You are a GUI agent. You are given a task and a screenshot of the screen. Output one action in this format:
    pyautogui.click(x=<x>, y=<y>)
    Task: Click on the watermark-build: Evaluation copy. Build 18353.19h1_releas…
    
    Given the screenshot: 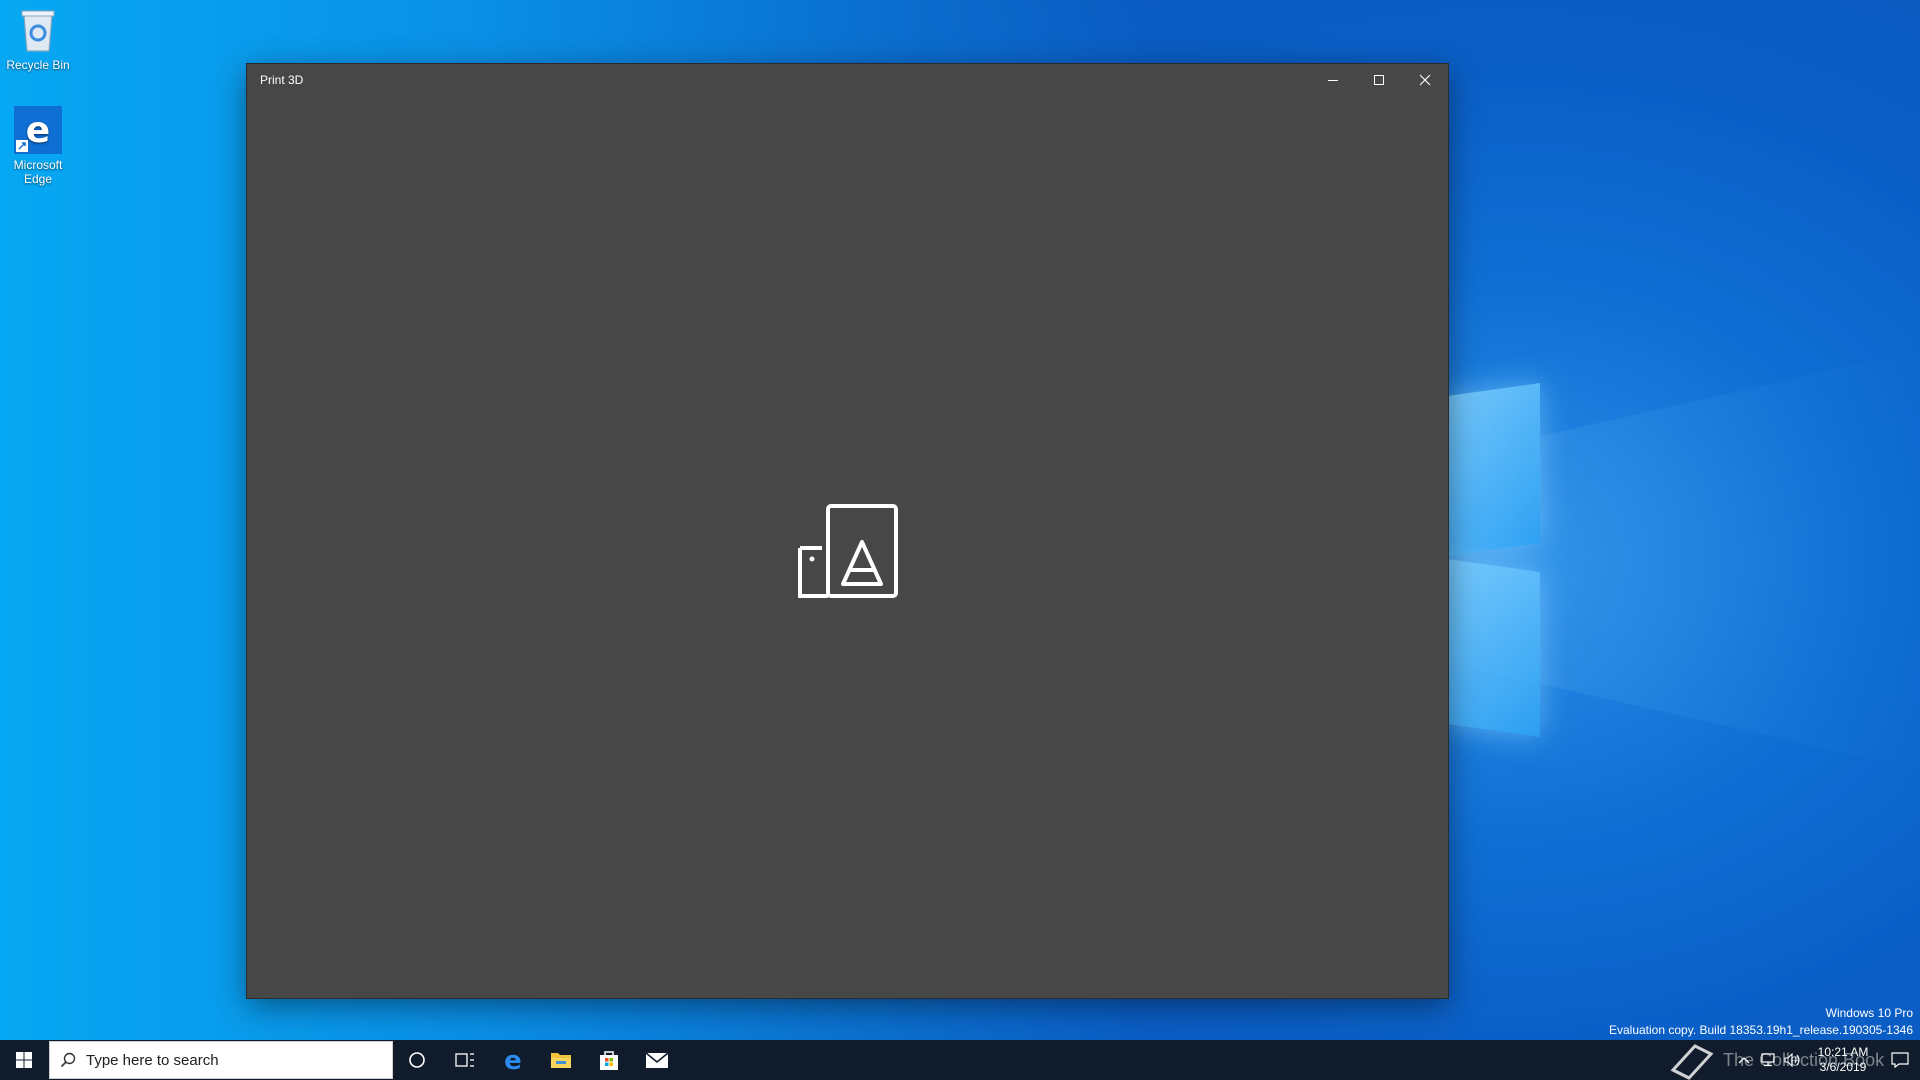 What is the action you would take?
    pyautogui.click(x=1760, y=1030)
    